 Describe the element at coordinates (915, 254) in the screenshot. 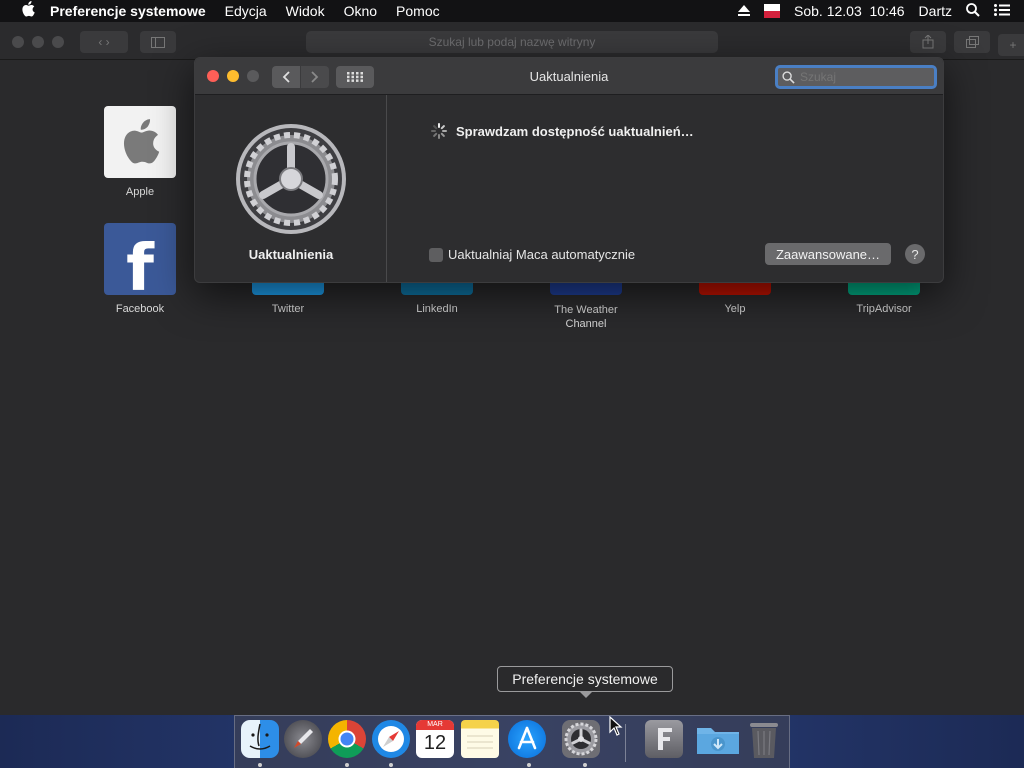

I see `help-button: ?` at that location.